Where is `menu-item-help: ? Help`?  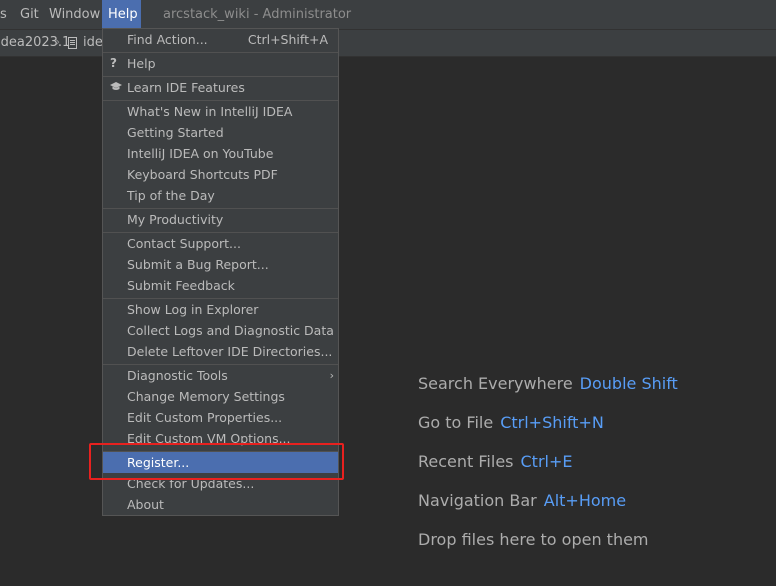
menu-item-help: ? Help is located at coordinates (220, 63).